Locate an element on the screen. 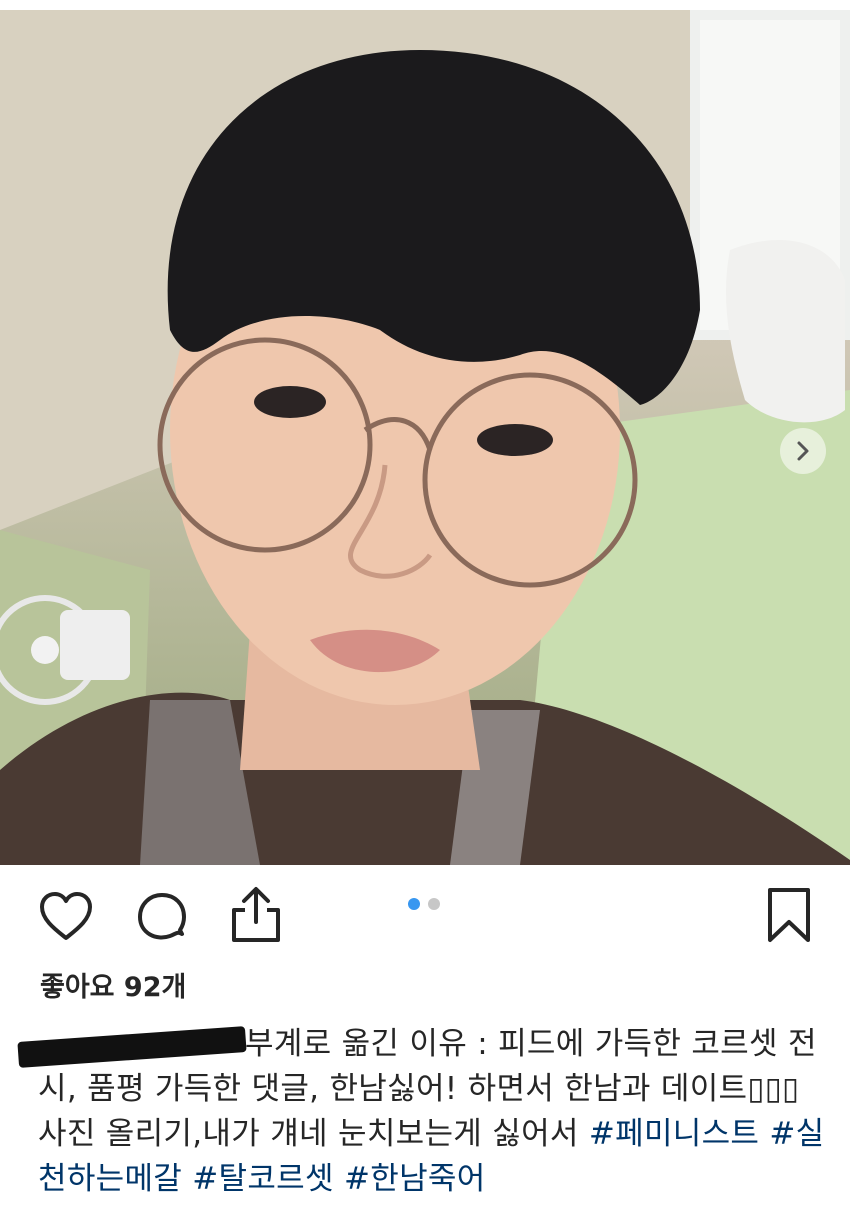 The width and height of the screenshot is (850, 1219). next-photo-button is located at coordinates (803, 451).